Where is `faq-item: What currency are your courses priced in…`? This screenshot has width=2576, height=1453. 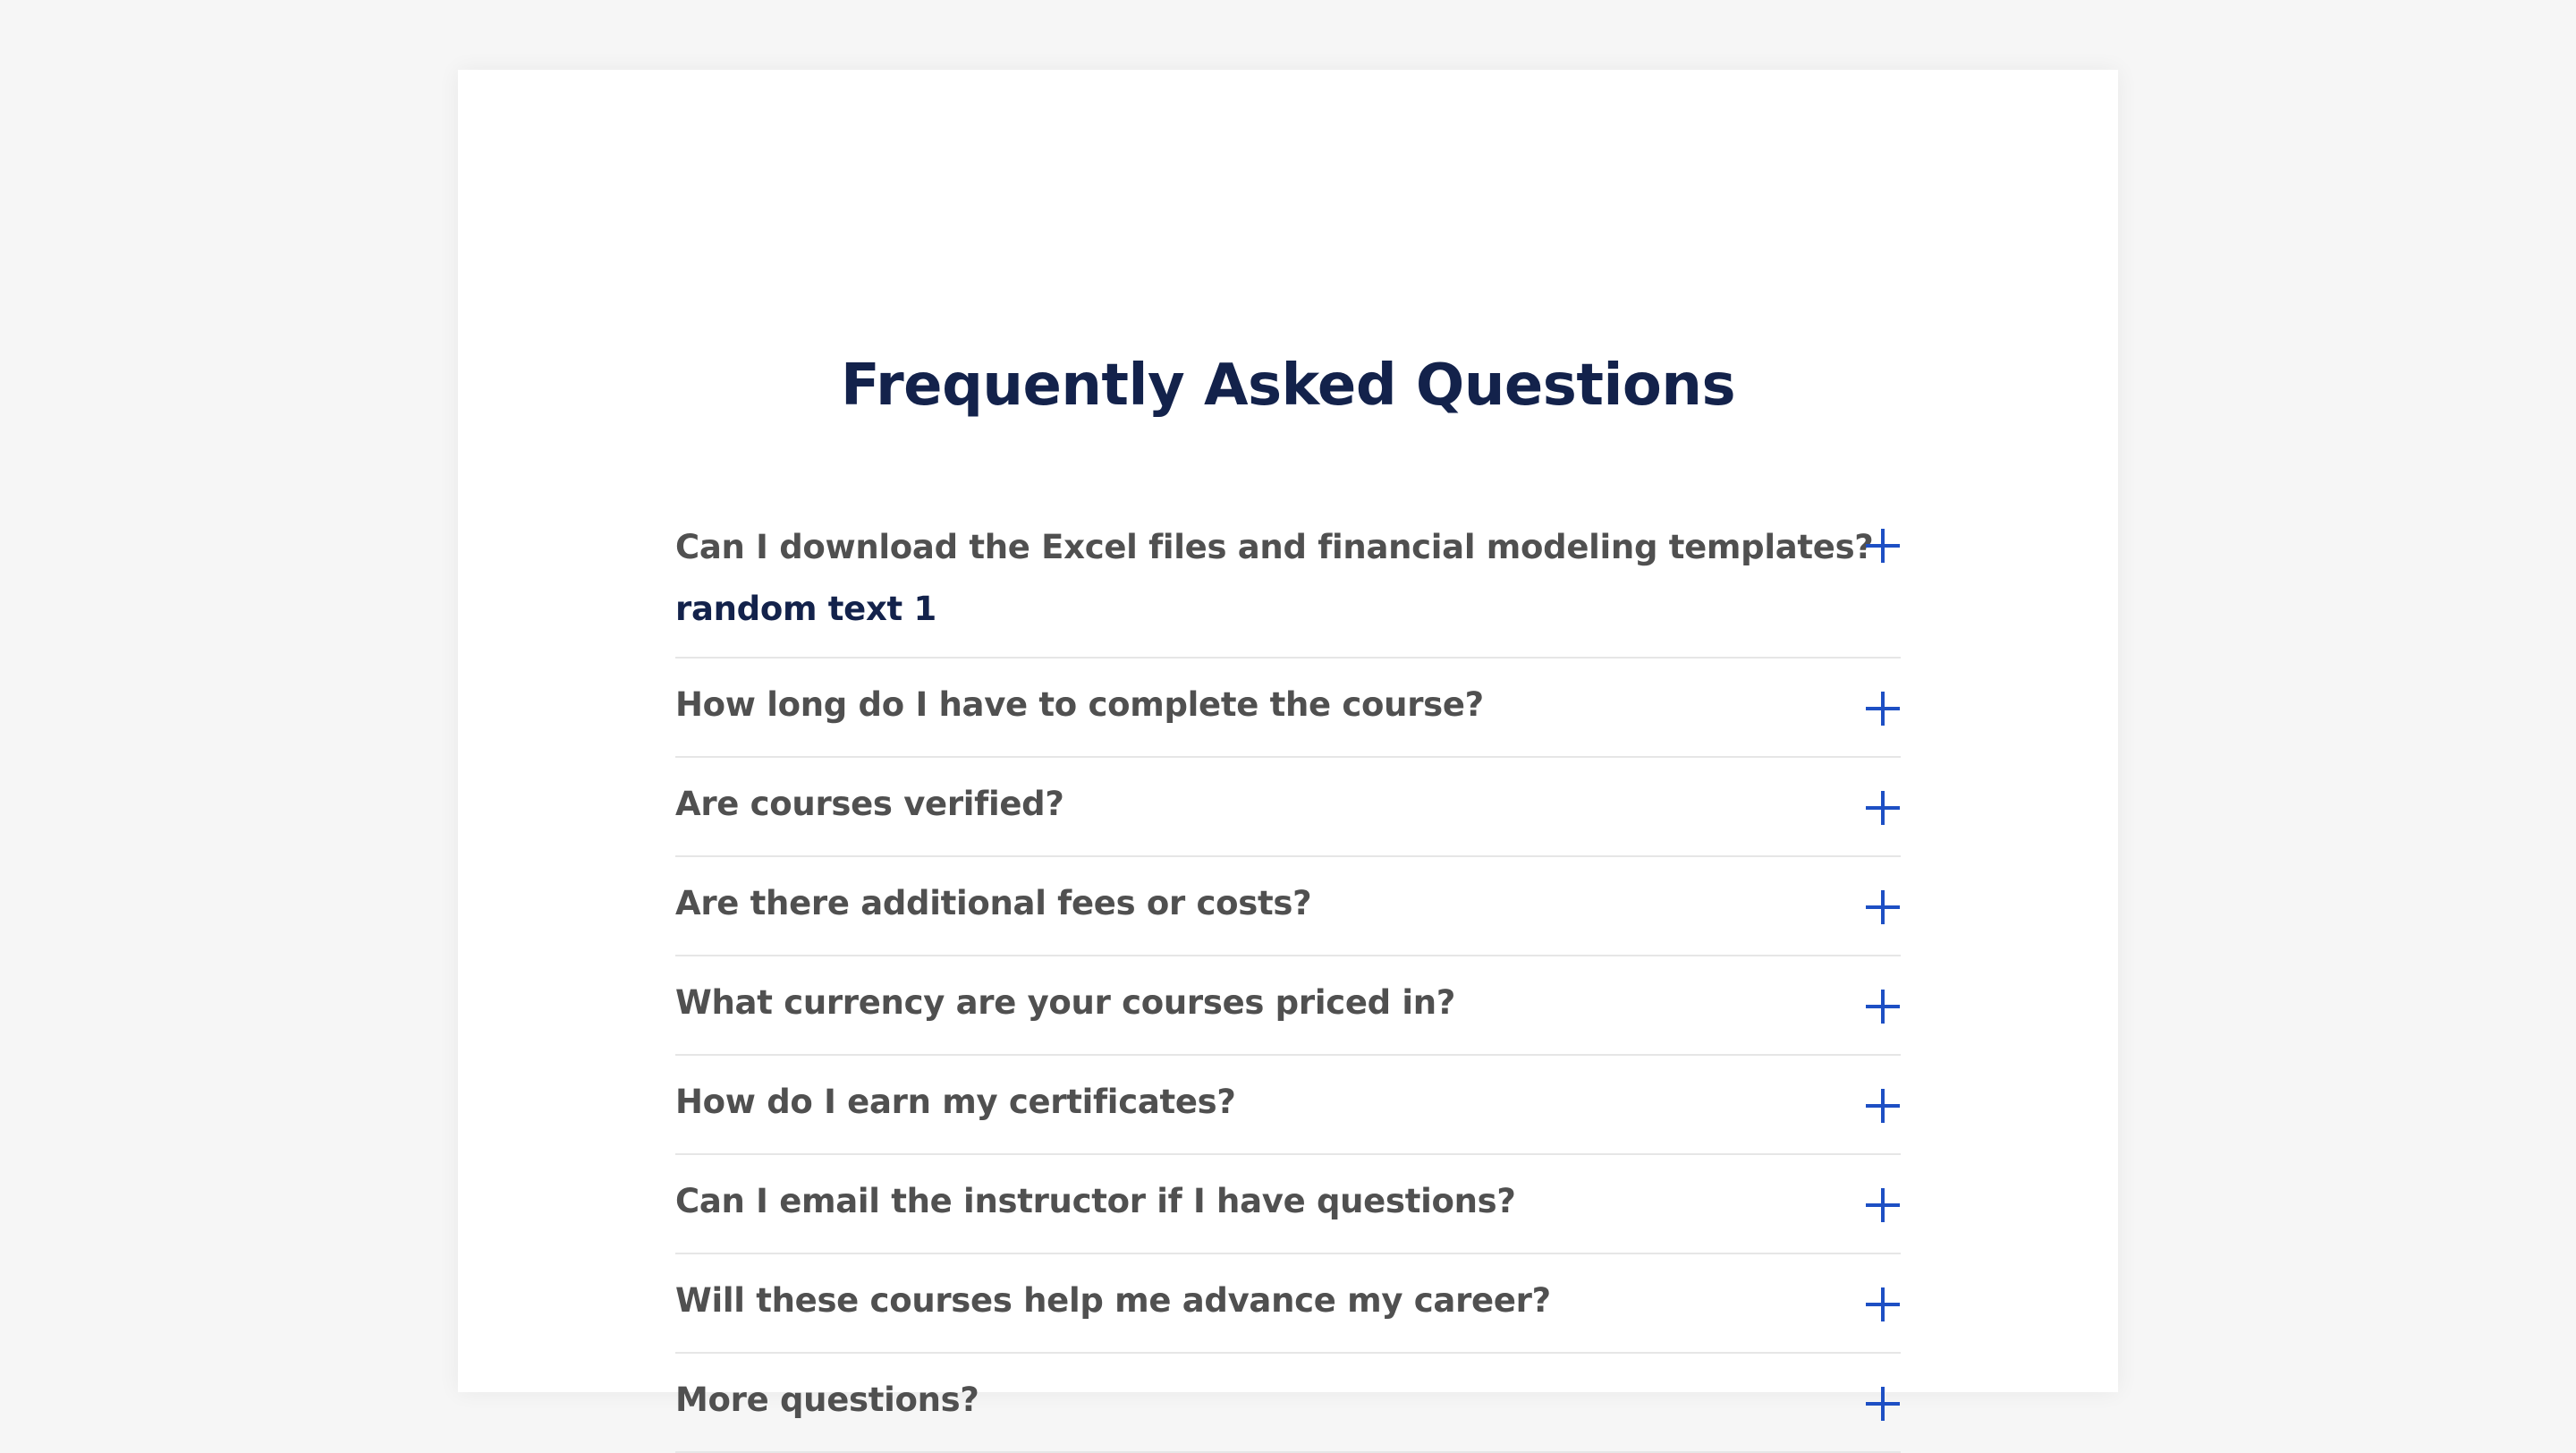 faq-item: What currency are your courses priced in… is located at coordinates (1288, 1006).